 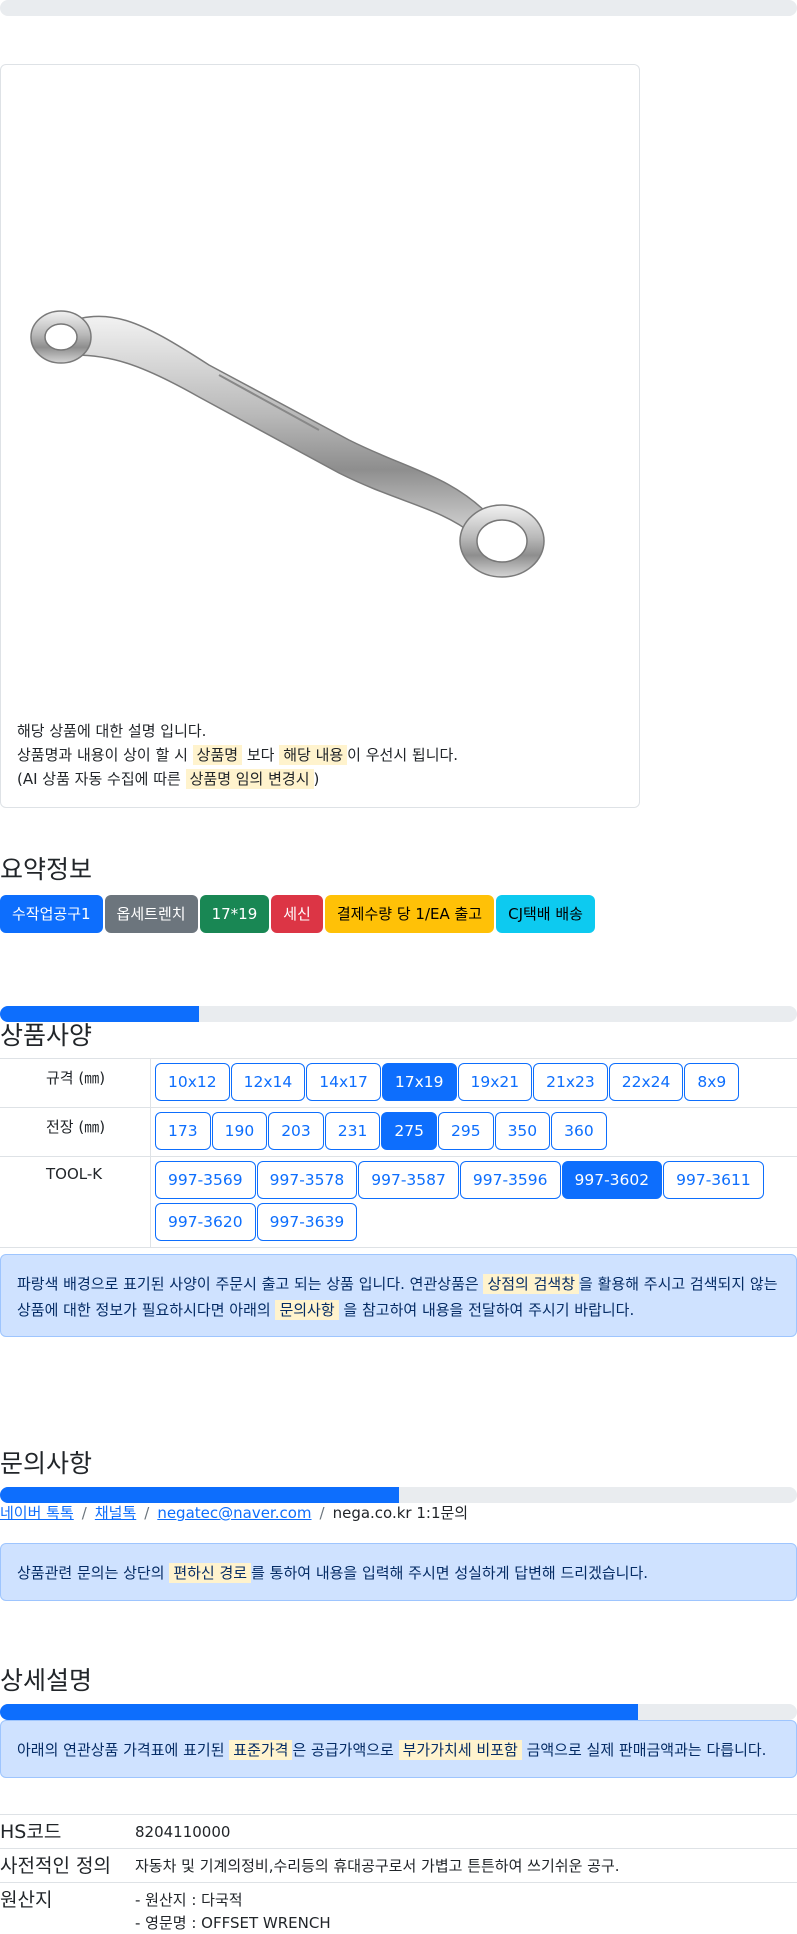 What do you see at coordinates (419, 1082) in the screenshot?
I see `spec-option-button: 17x19` at bounding box center [419, 1082].